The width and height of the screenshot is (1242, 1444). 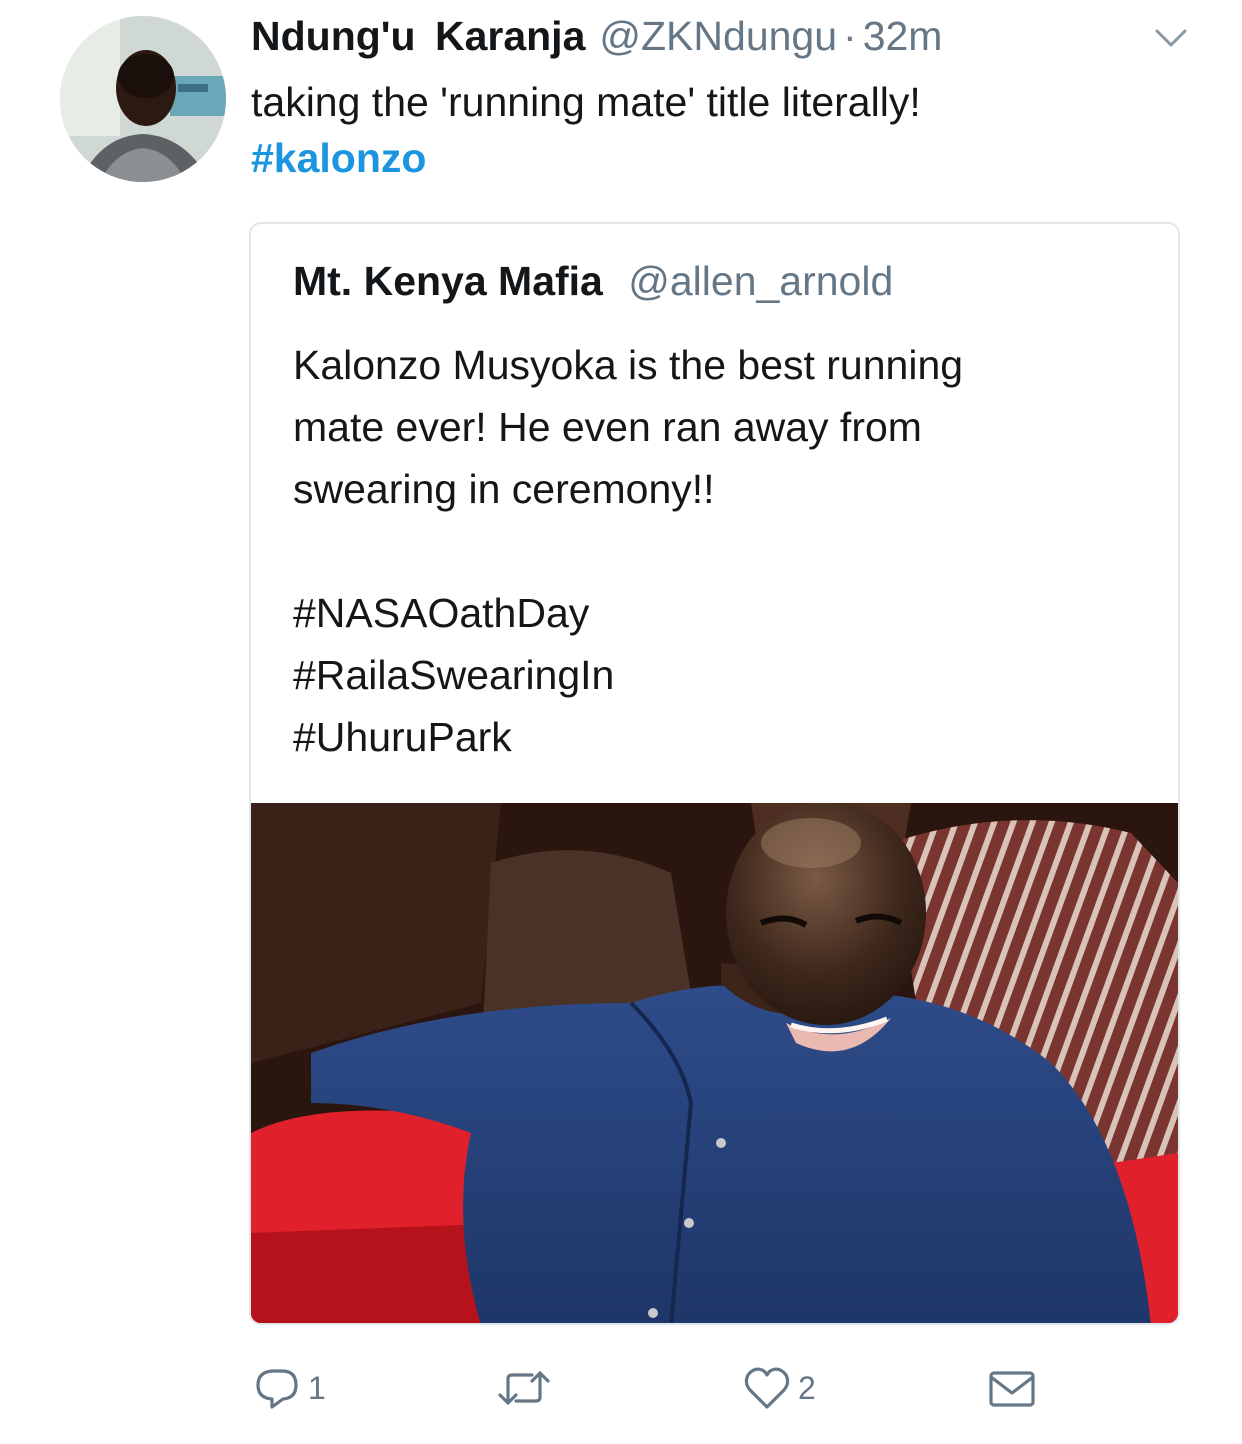 What do you see at coordinates (621, 1390) in the screenshot?
I see `tweet-actions: 1 2` at bounding box center [621, 1390].